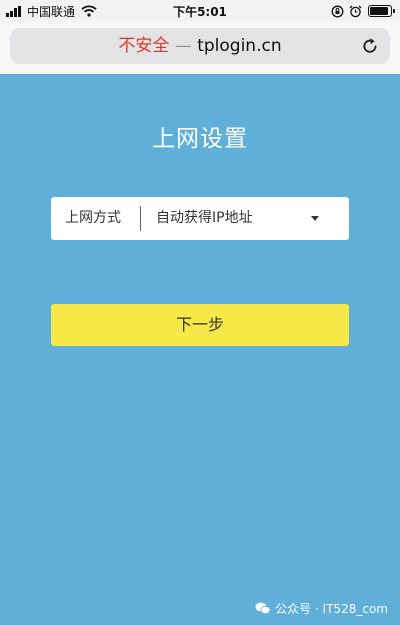  I want to click on watermark-text: 公众号 · IT528_com, so click(331, 608).